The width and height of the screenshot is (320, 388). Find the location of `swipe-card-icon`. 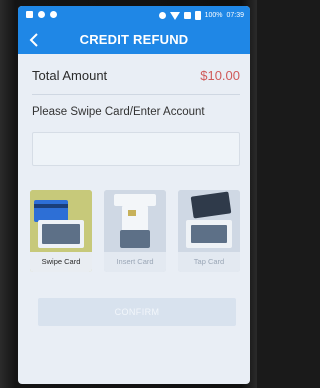

swipe-card-icon is located at coordinates (61, 221).